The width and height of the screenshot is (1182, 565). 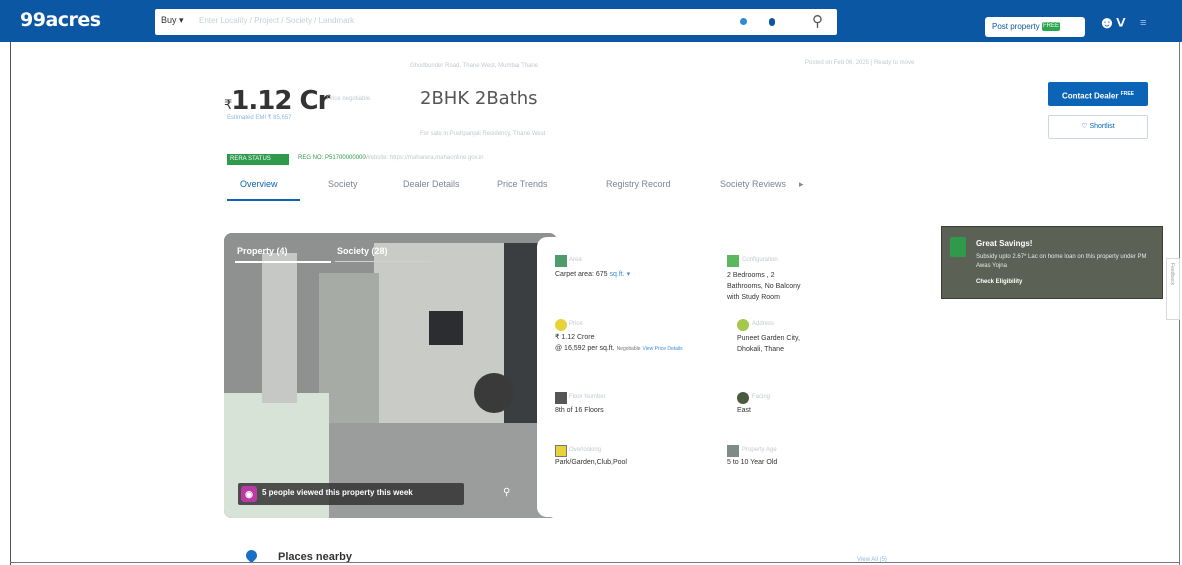 What do you see at coordinates (579, 410) in the screenshot?
I see `floor-value: 8th of 16 Floors` at bounding box center [579, 410].